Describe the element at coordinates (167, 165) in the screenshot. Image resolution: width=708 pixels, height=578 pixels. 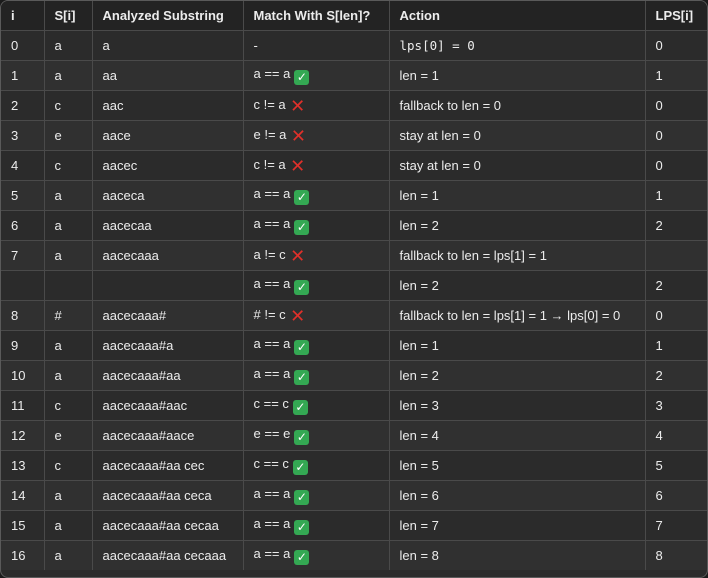
I see `cell-substring: aacec` at that location.